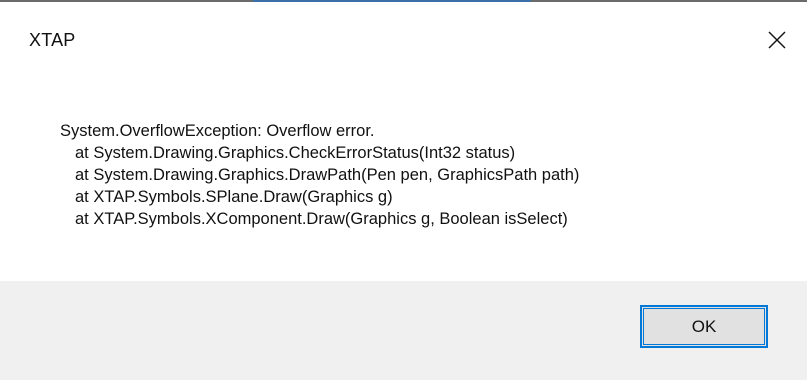 This screenshot has height=380, width=807. I want to click on ok-button-label: OK, so click(704, 326).